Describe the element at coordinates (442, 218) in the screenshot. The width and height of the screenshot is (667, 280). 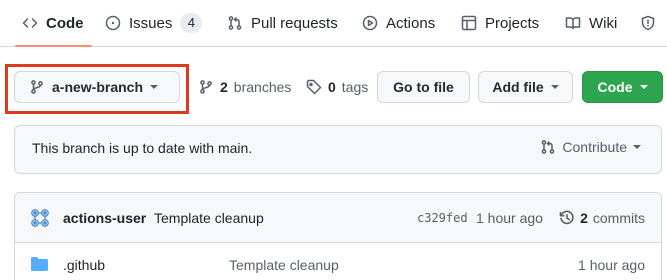
I see `commit-sha: c329fed` at that location.